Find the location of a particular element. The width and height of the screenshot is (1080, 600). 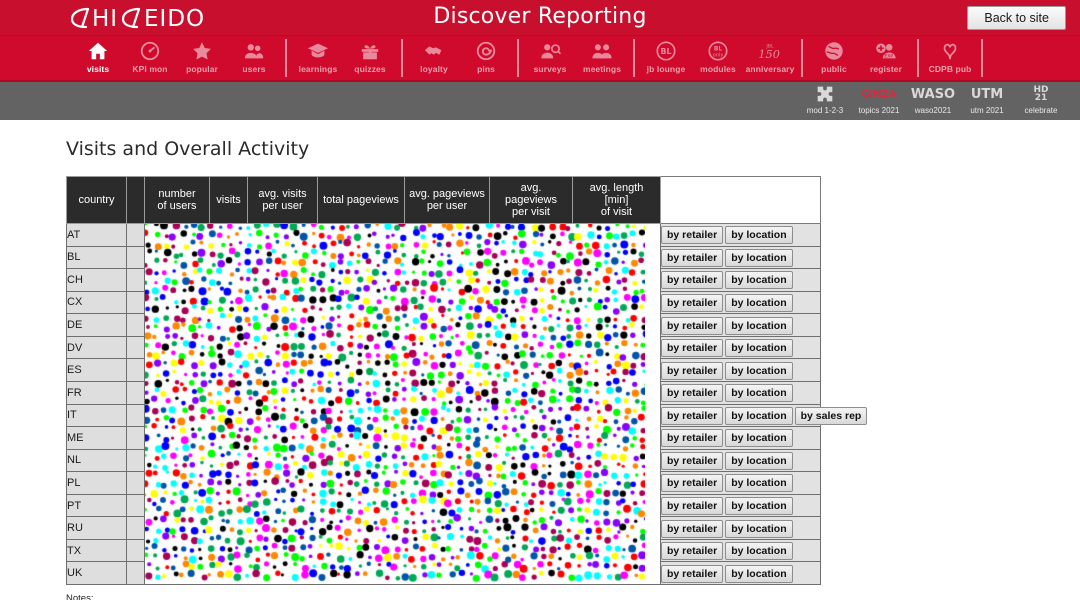

nav-item-label: CDPB pub is located at coordinates (950, 69).